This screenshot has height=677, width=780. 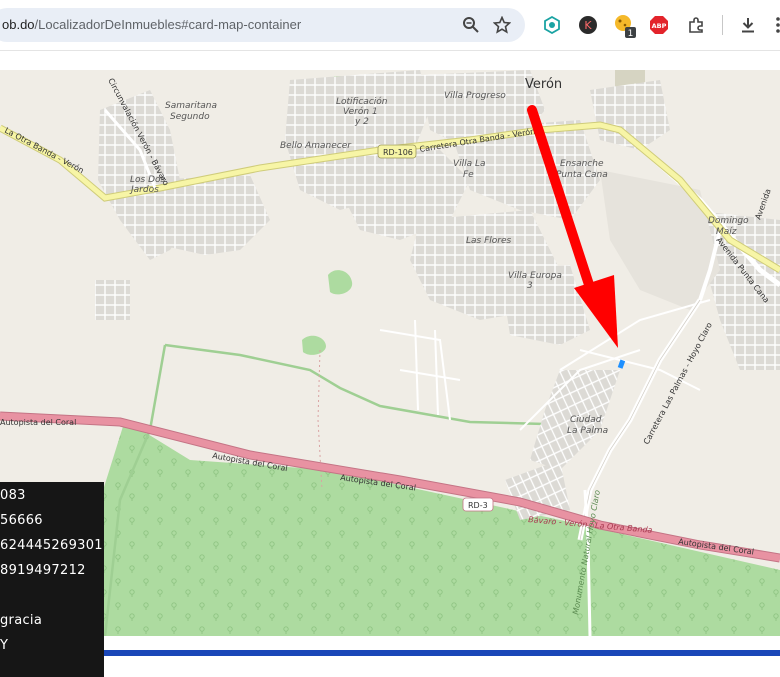 What do you see at coordinates (112, 300) in the screenshot?
I see `urban-block-west` at bounding box center [112, 300].